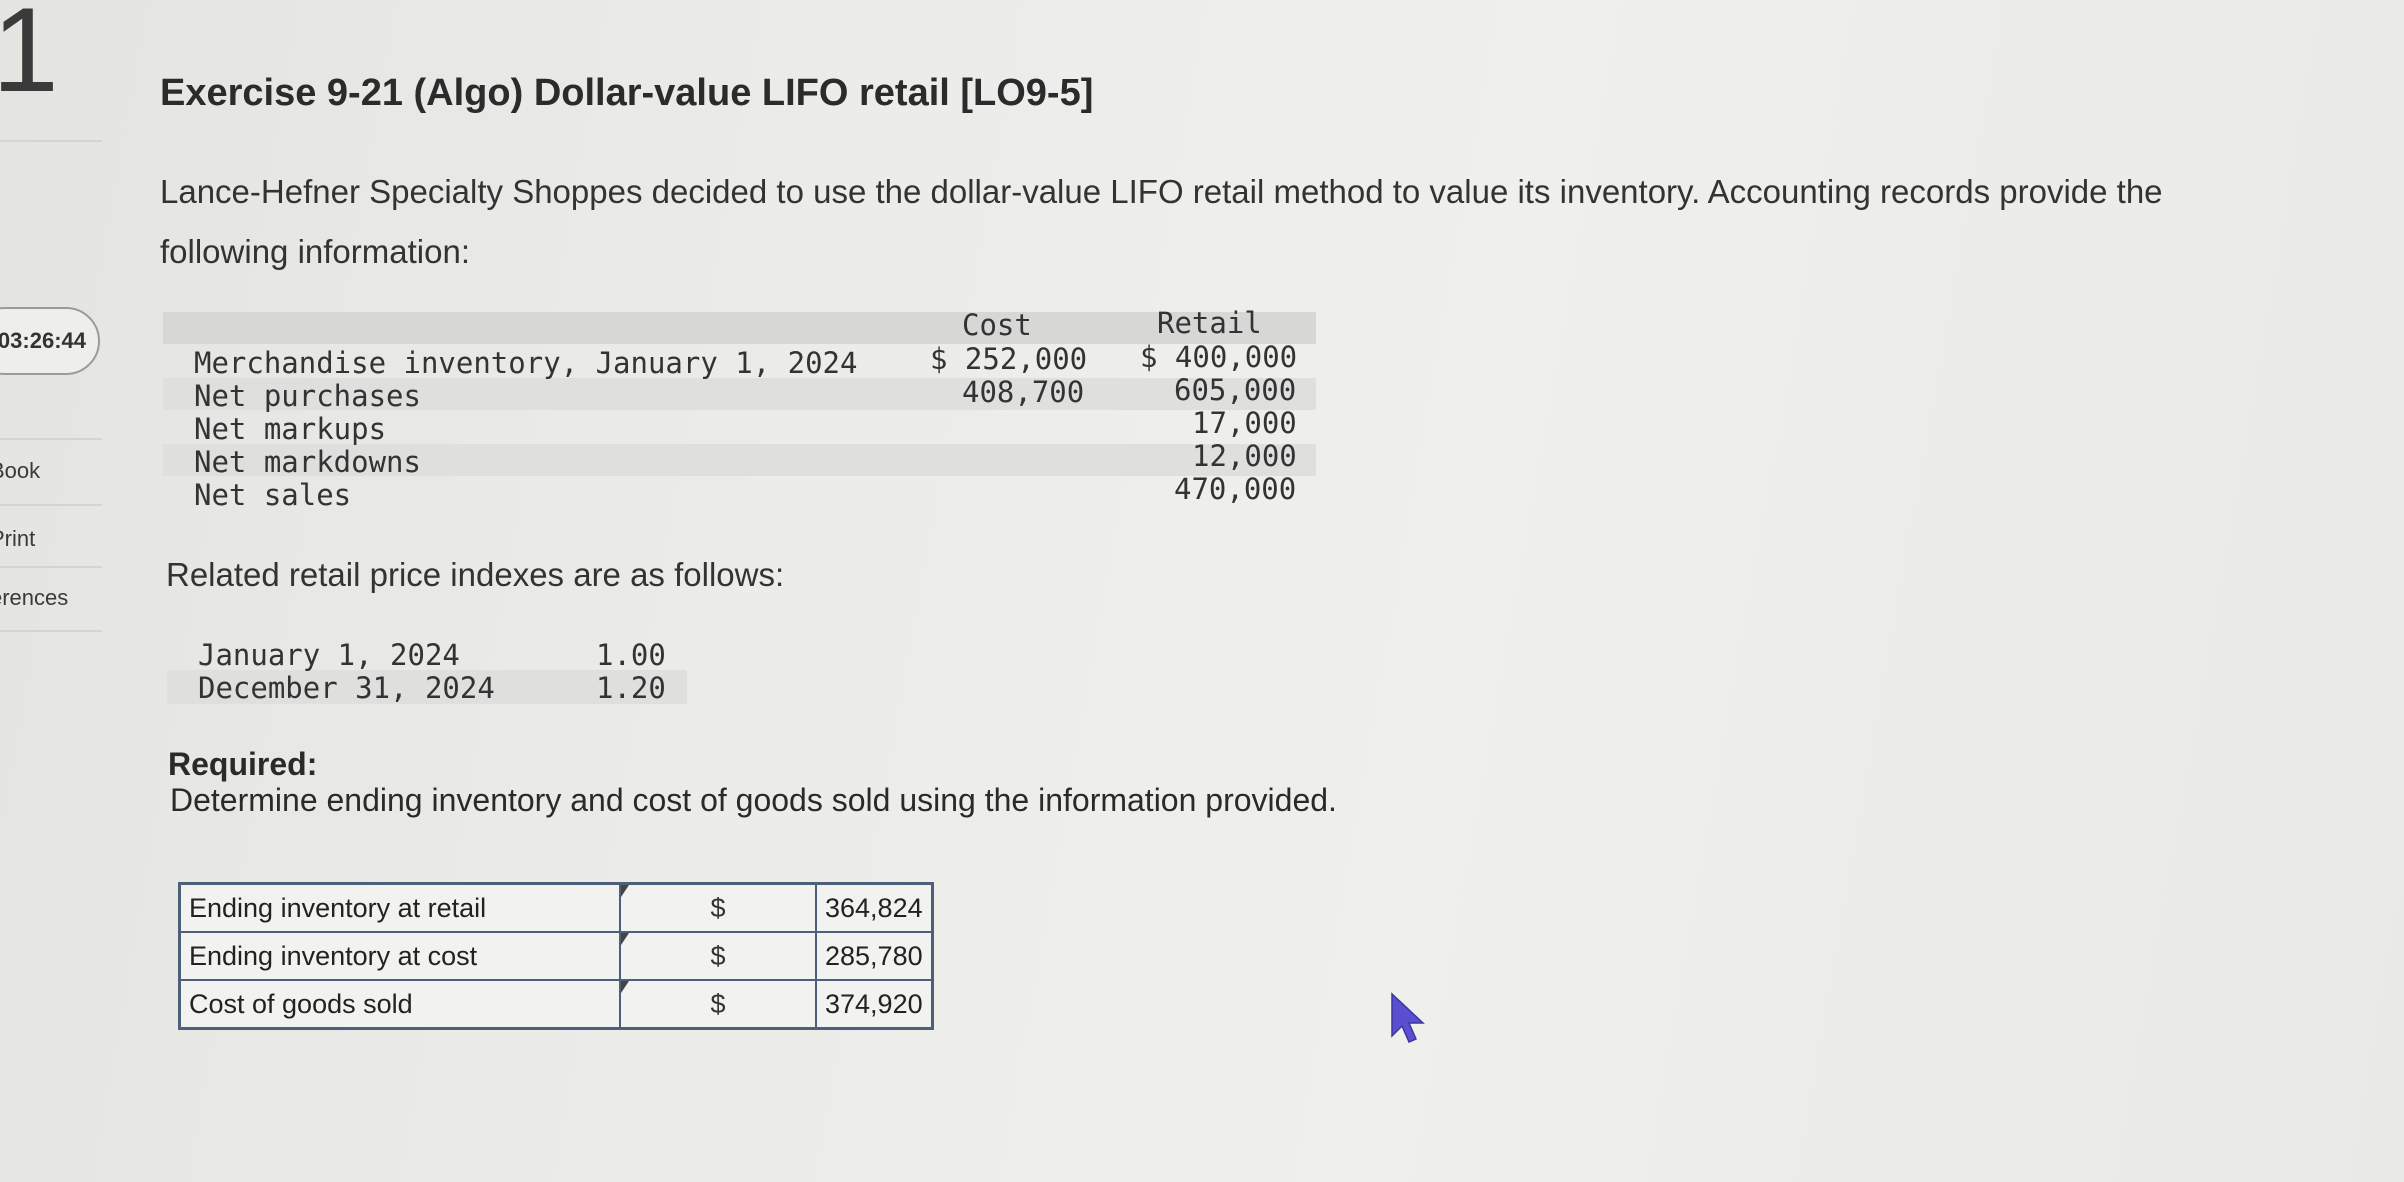 The height and width of the screenshot is (1182, 2404). What do you see at coordinates (273, 495) in the screenshot?
I see `row-label: Net sales` at bounding box center [273, 495].